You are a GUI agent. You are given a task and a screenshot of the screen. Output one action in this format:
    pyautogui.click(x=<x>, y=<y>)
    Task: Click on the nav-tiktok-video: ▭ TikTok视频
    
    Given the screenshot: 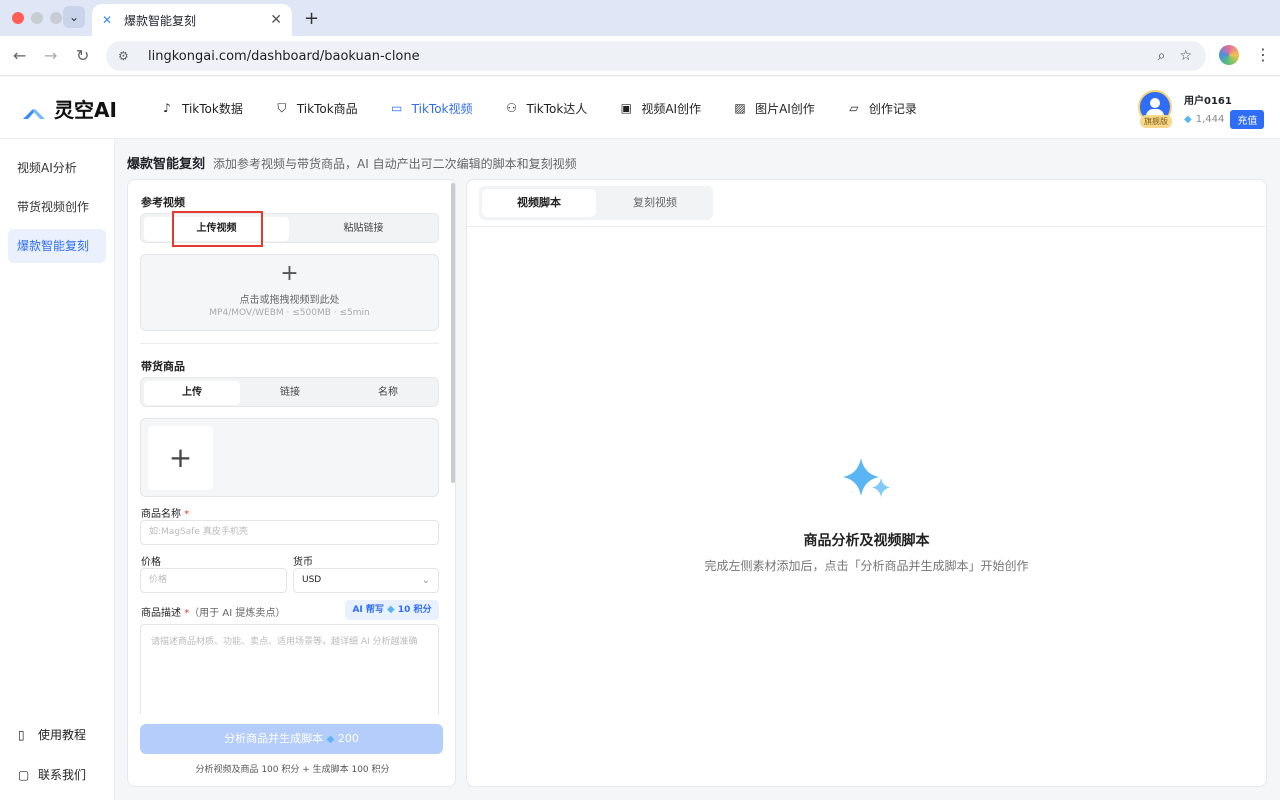 What is the action you would take?
    pyautogui.click(x=431, y=108)
    